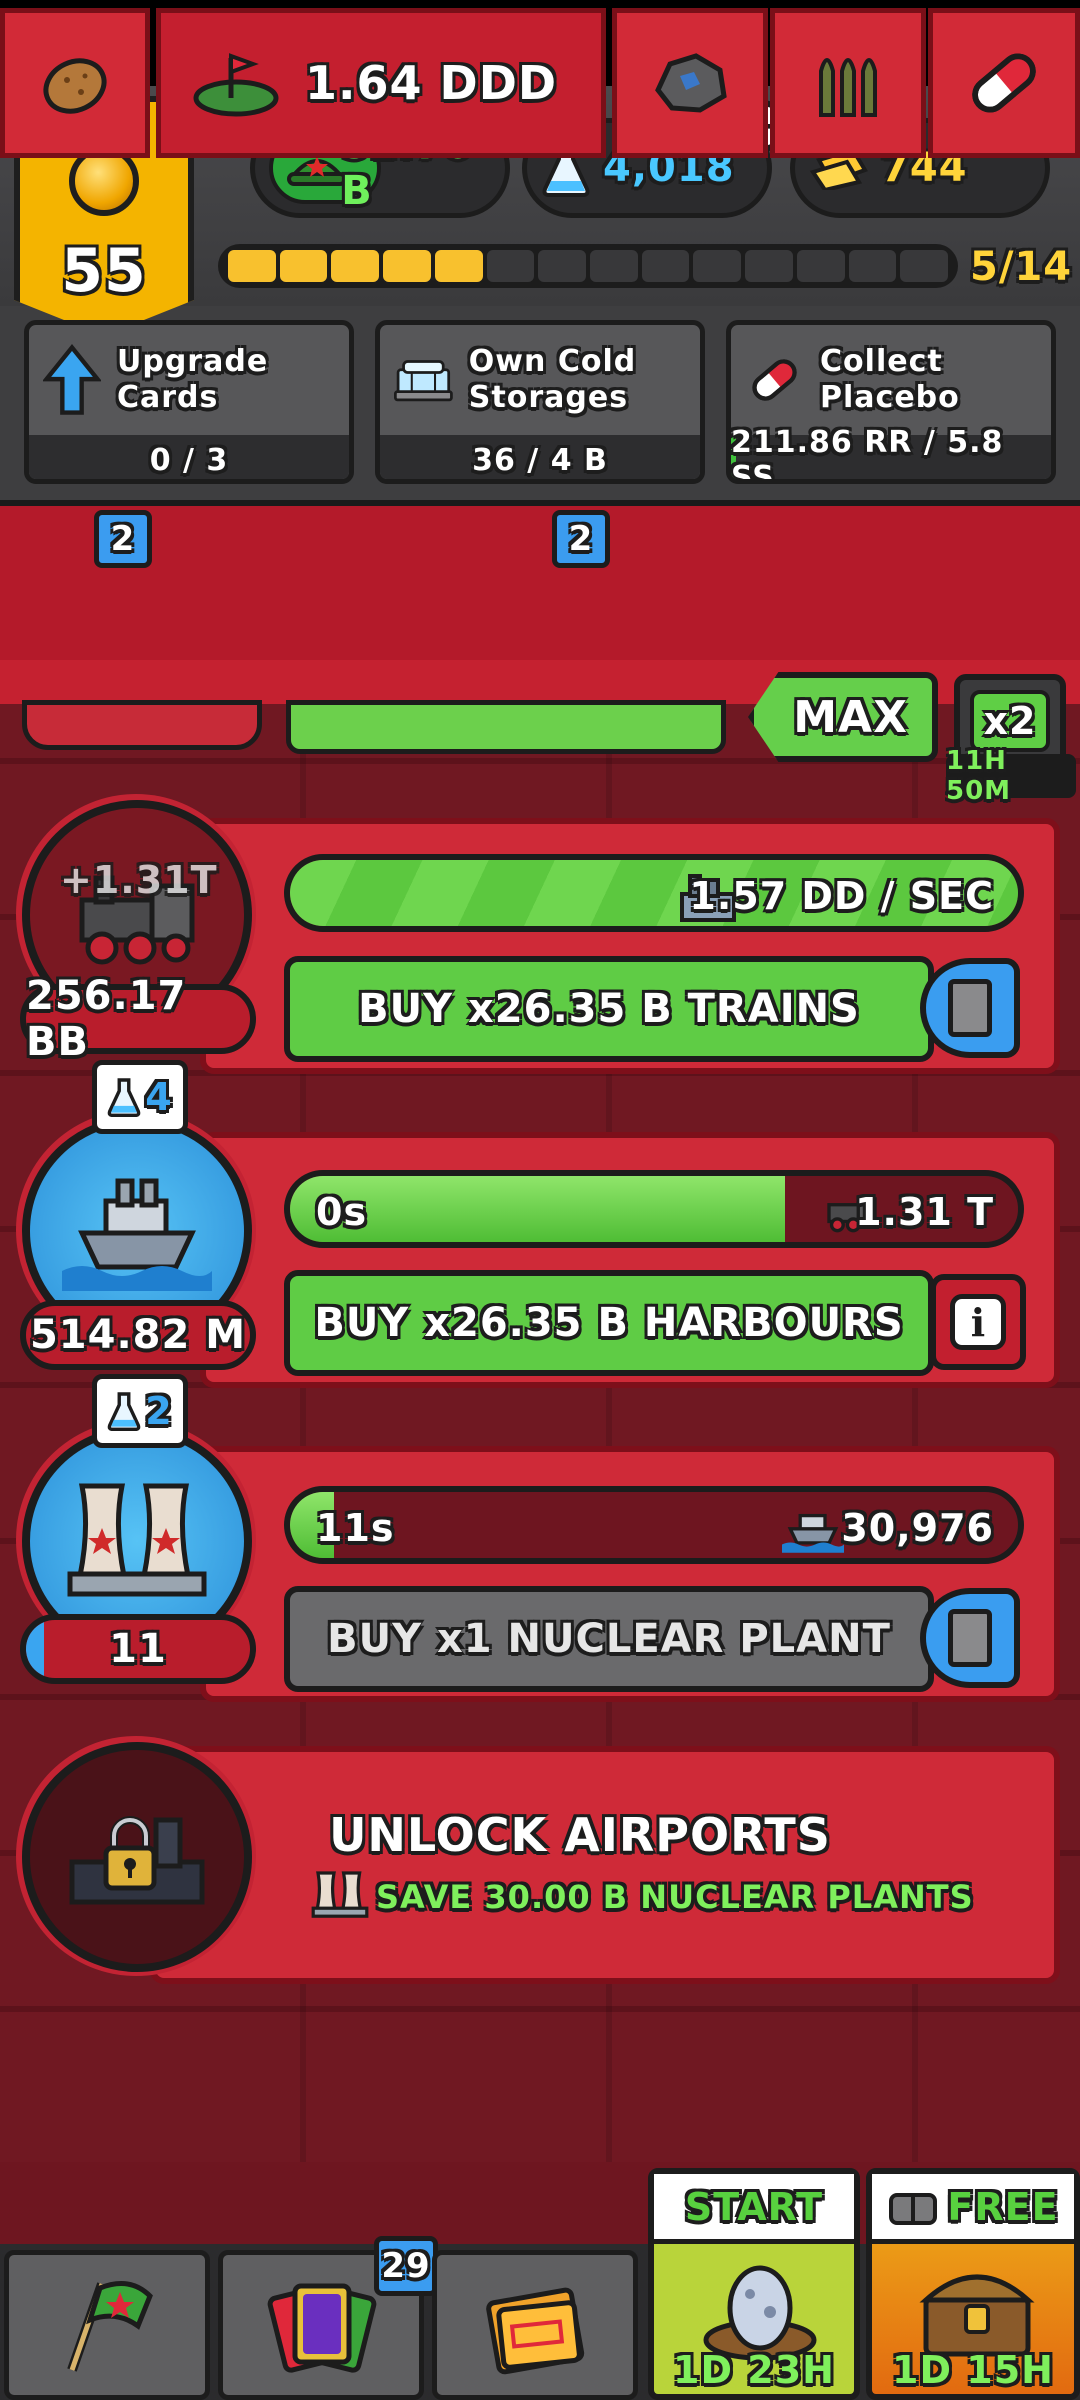 The height and width of the screenshot is (2400, 1080). I want to click on buy-harbours-label: BUY x26.35 B HARBOURS, so click(609, 1323).